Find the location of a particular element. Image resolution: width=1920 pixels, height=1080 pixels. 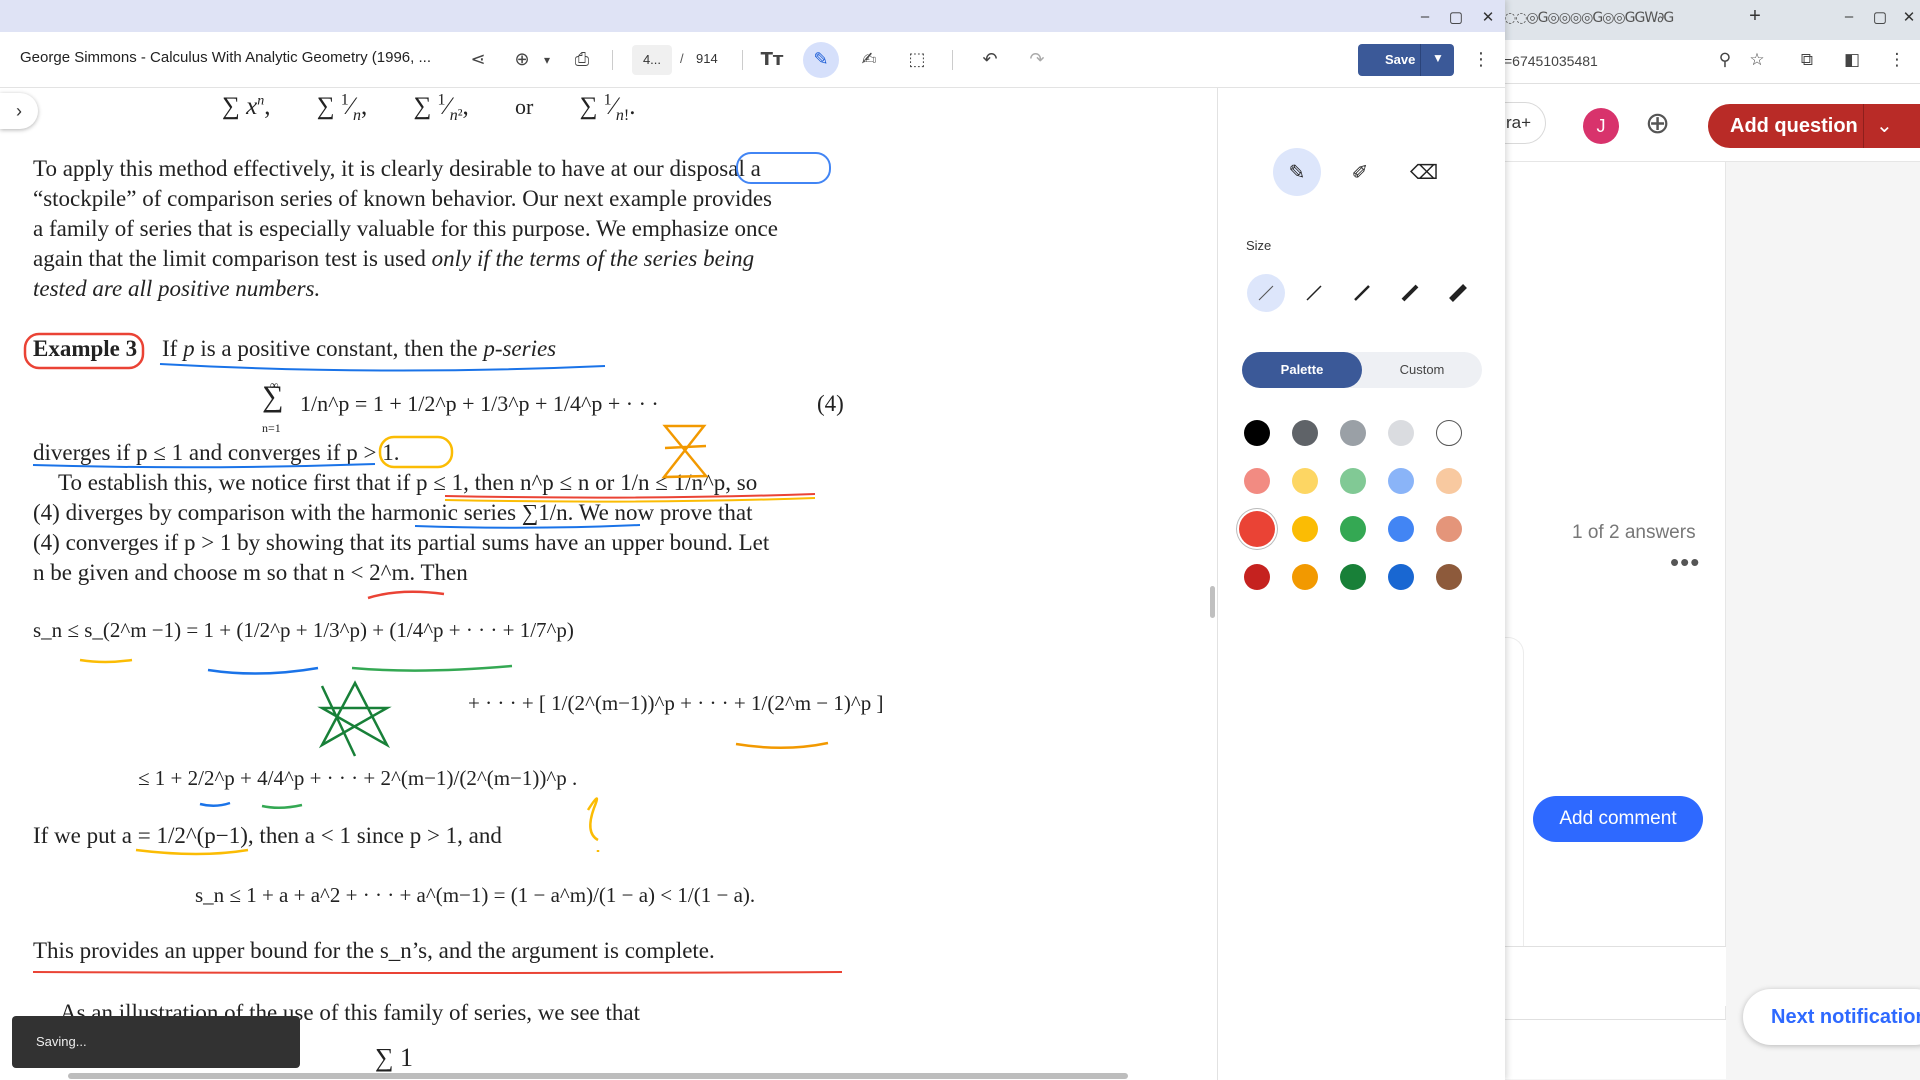

next-notification-button: Next notification is located at coordinates (1831, 1017).